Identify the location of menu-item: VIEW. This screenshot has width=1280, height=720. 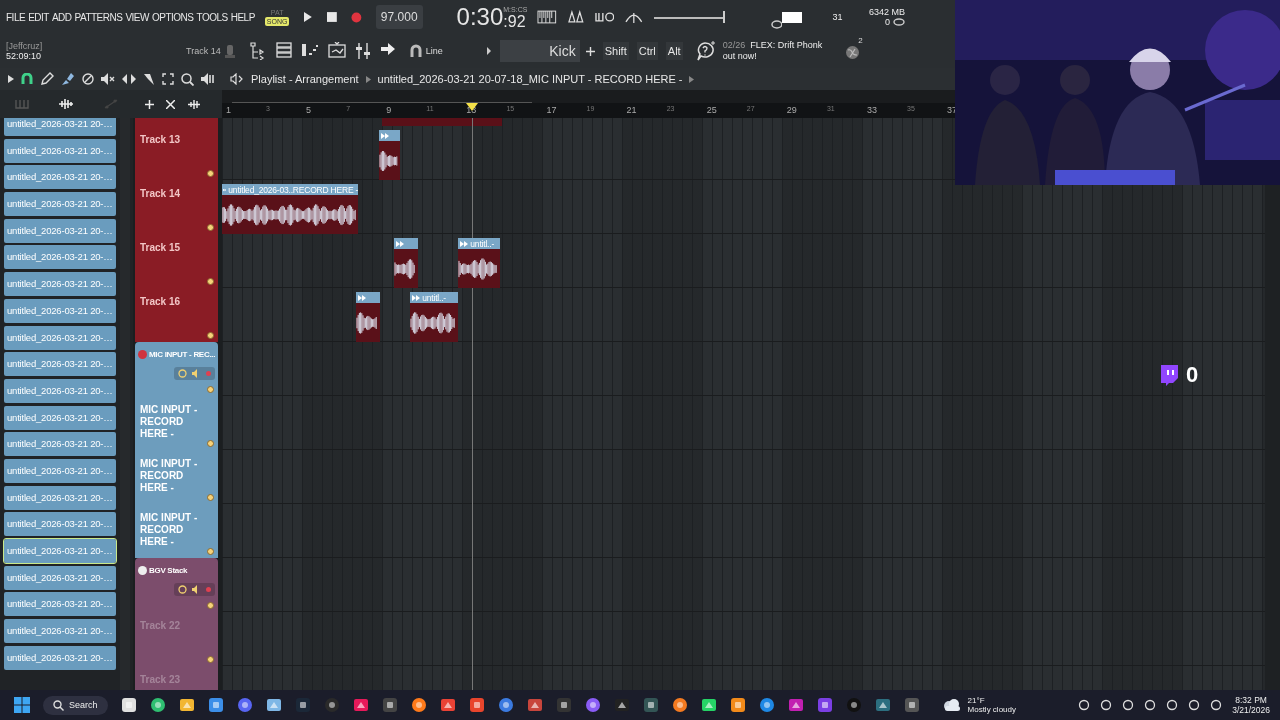
(137, 17).